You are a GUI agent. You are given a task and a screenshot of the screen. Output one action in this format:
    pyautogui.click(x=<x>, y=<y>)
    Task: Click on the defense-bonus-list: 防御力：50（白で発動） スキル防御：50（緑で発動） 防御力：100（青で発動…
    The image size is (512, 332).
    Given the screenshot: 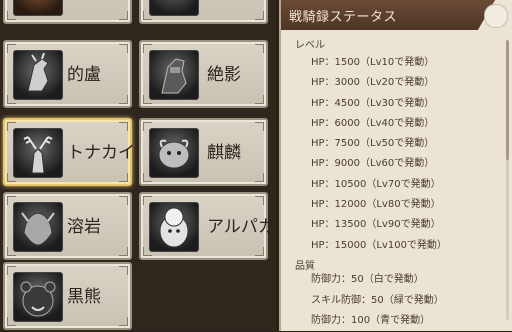 What is the action you would take?
    pyautogui.click(x=377, y=301)
    